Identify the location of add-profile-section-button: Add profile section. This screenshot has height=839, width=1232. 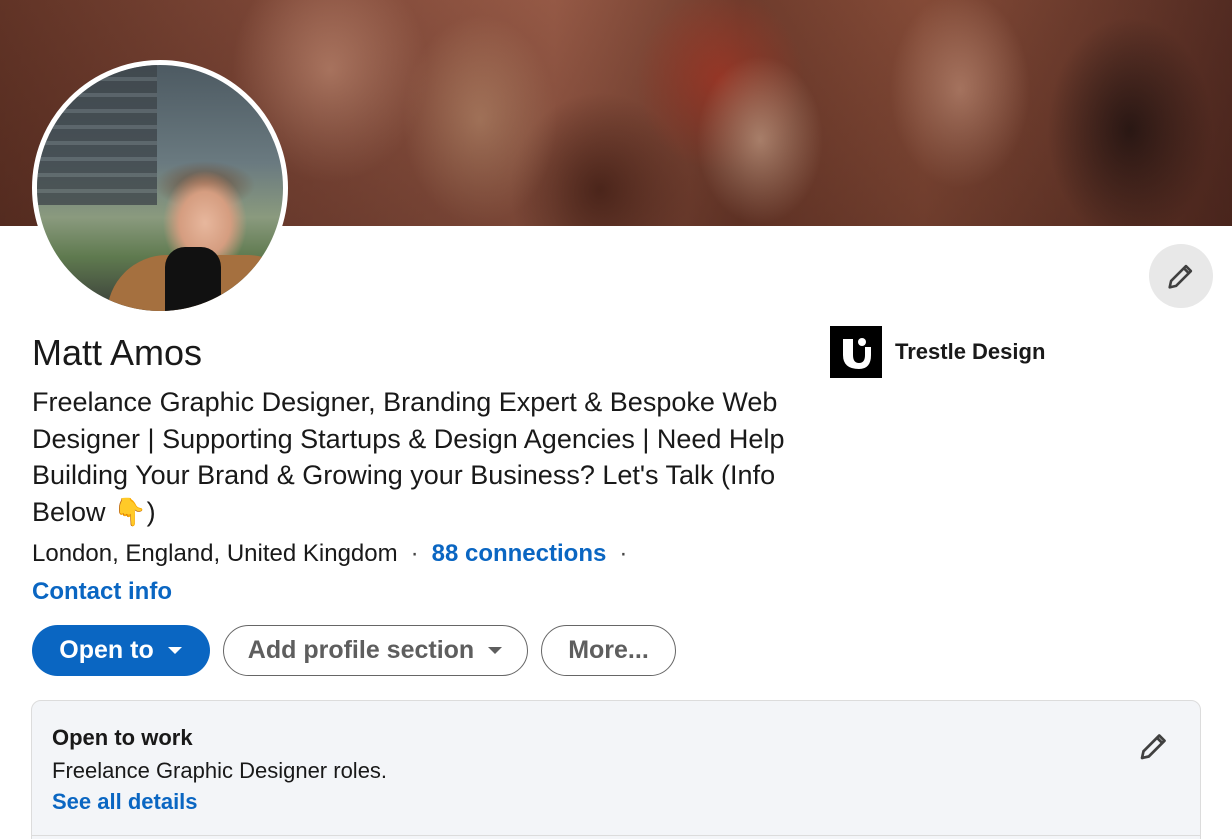
(375, 650).